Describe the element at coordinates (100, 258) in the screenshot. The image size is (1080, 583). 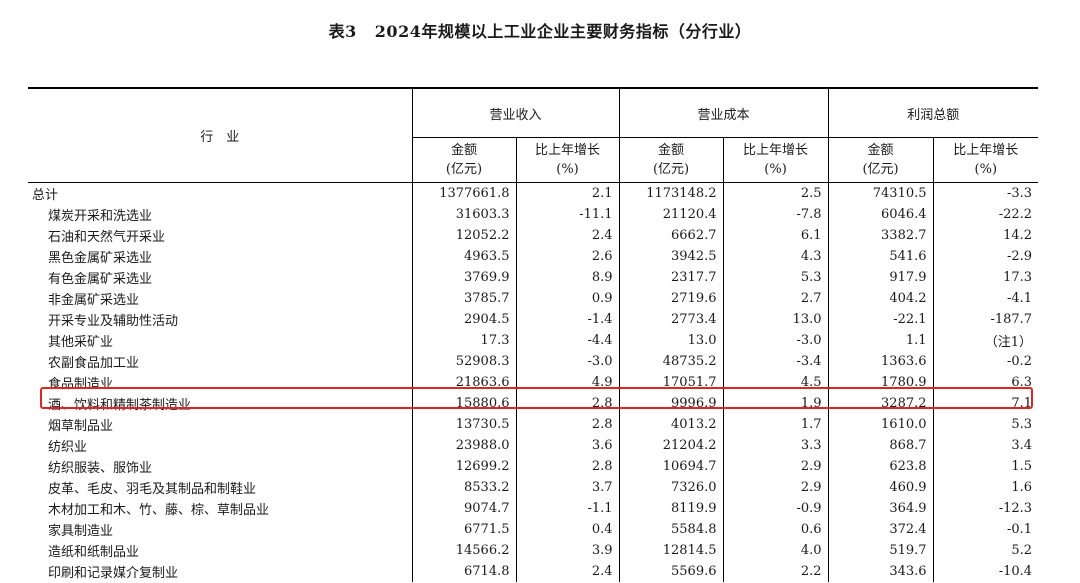
I see `industry-name: 黑色金属矿采选业` at that location.